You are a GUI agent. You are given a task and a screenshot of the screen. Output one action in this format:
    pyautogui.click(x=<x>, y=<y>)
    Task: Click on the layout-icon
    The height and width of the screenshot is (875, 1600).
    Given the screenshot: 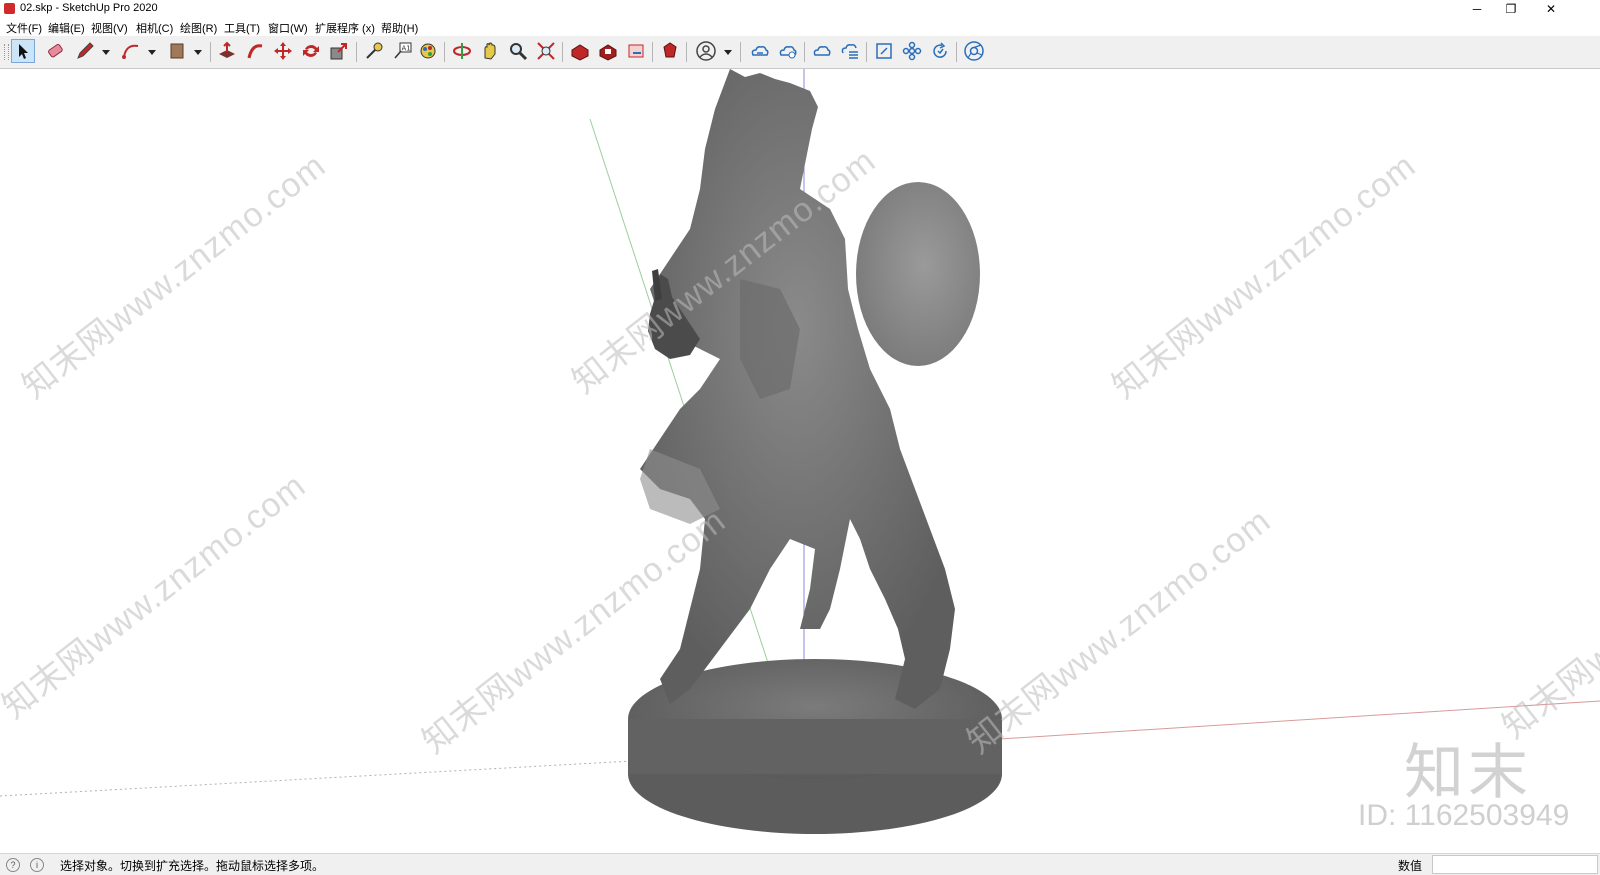 What is the action you would take?
    pyautogui.click(x=636, y=51)
    